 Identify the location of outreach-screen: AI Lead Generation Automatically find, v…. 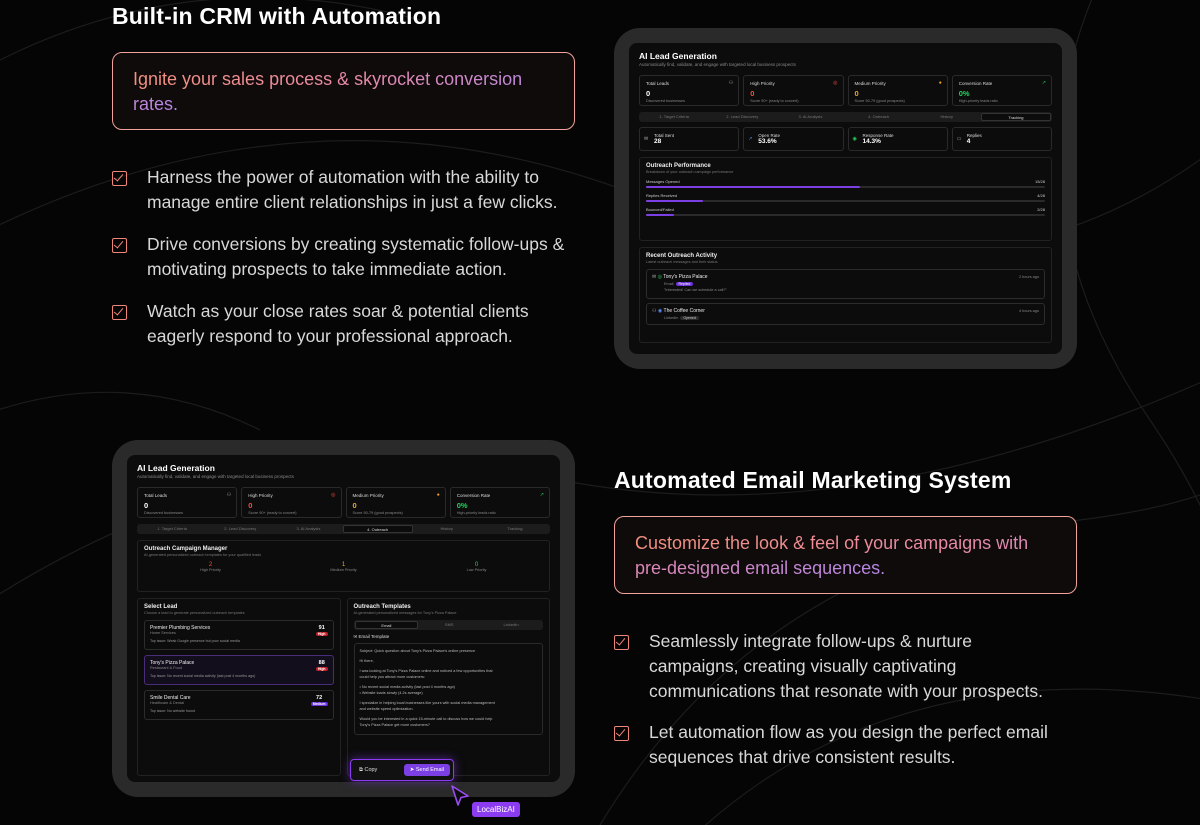
(343, 618).